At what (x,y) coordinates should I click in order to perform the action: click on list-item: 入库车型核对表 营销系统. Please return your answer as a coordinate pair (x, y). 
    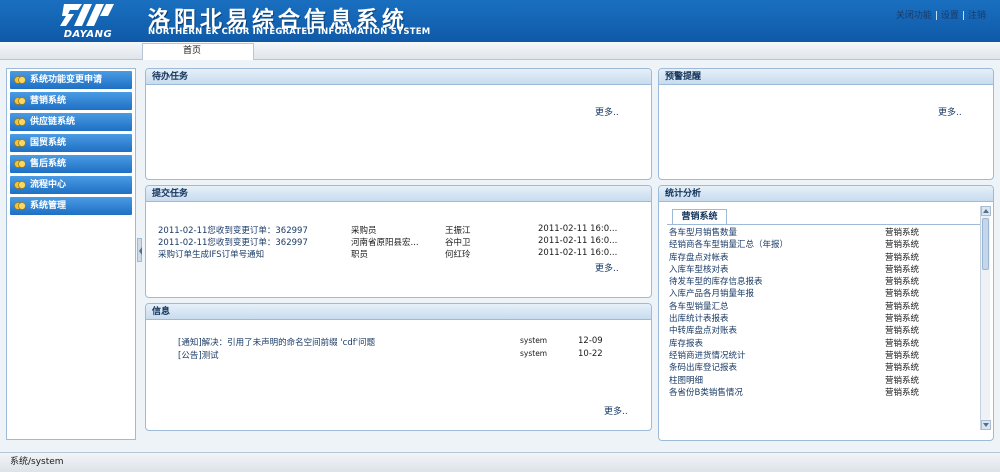
    Looking at the image, I should click on (823, 269).